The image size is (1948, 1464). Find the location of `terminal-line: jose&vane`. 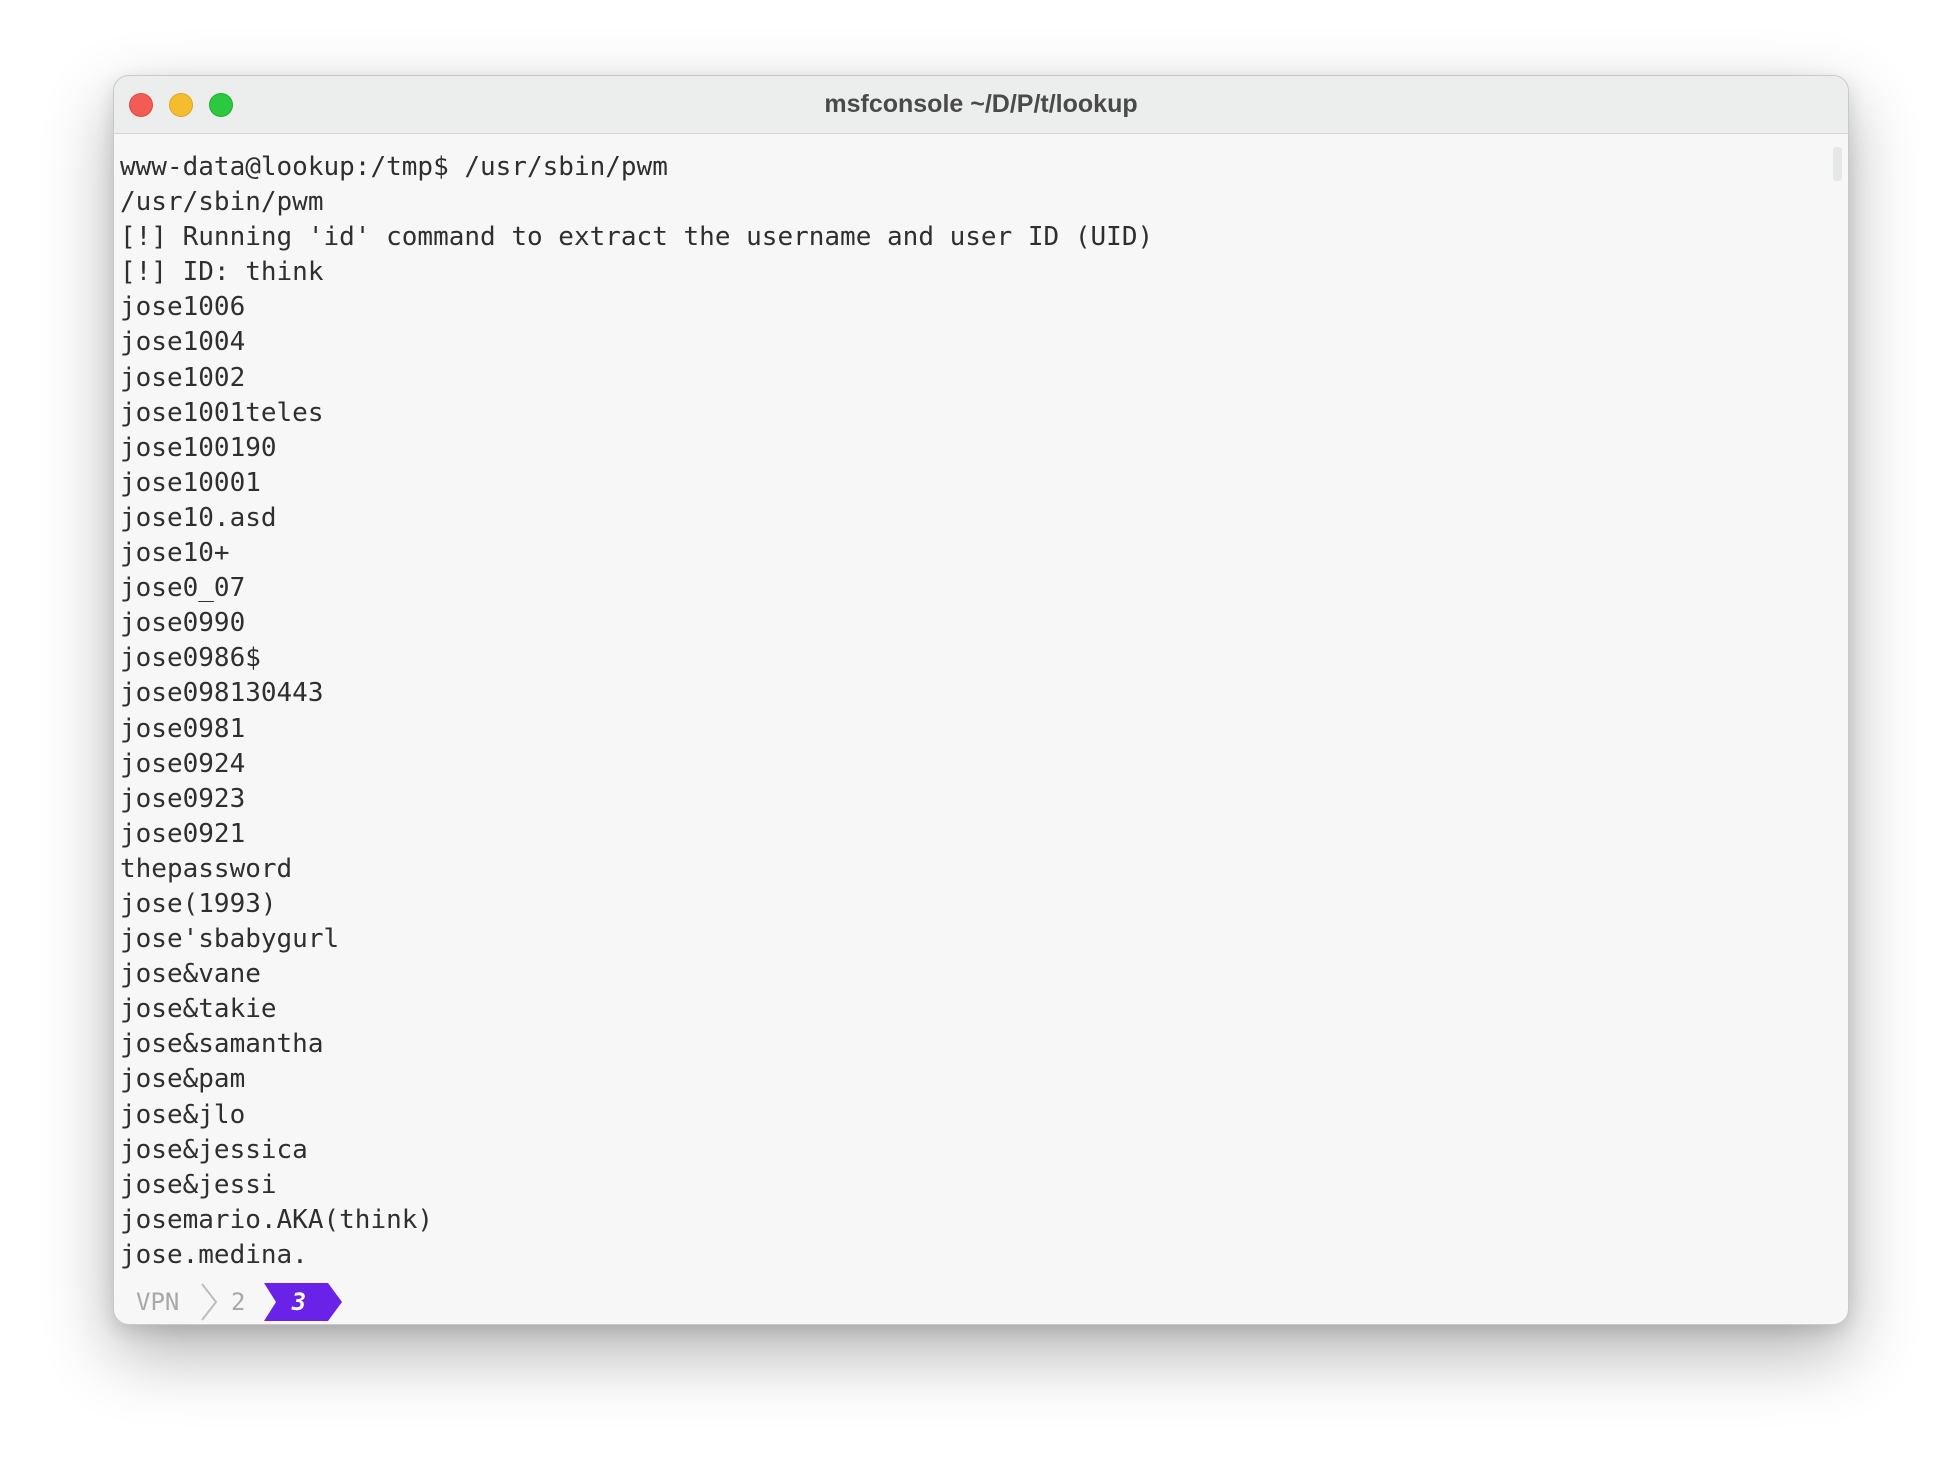

terminal-line: jose&vane is located at coordinates (190, 974).